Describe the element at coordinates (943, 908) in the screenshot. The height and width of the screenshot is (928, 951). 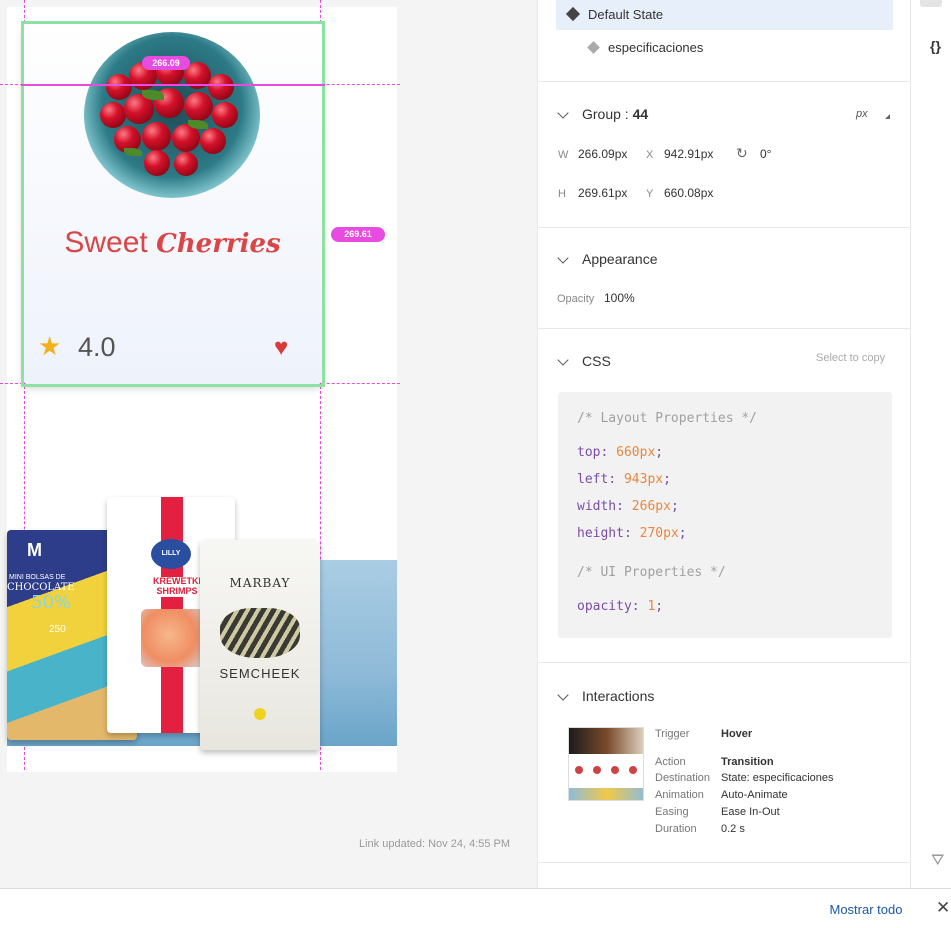
I see `close-icon: ✕` at that location.